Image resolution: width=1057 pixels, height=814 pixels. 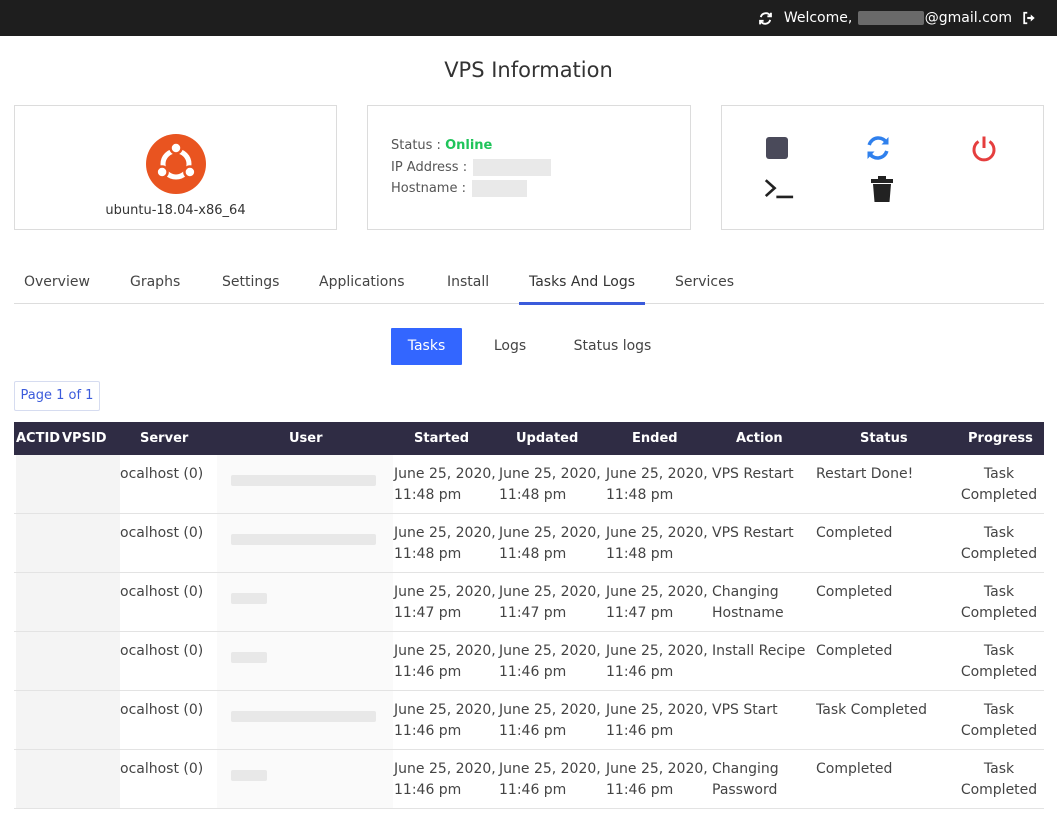 I want to click on cell-status: Restart Done!, so click(x=865, y=474).